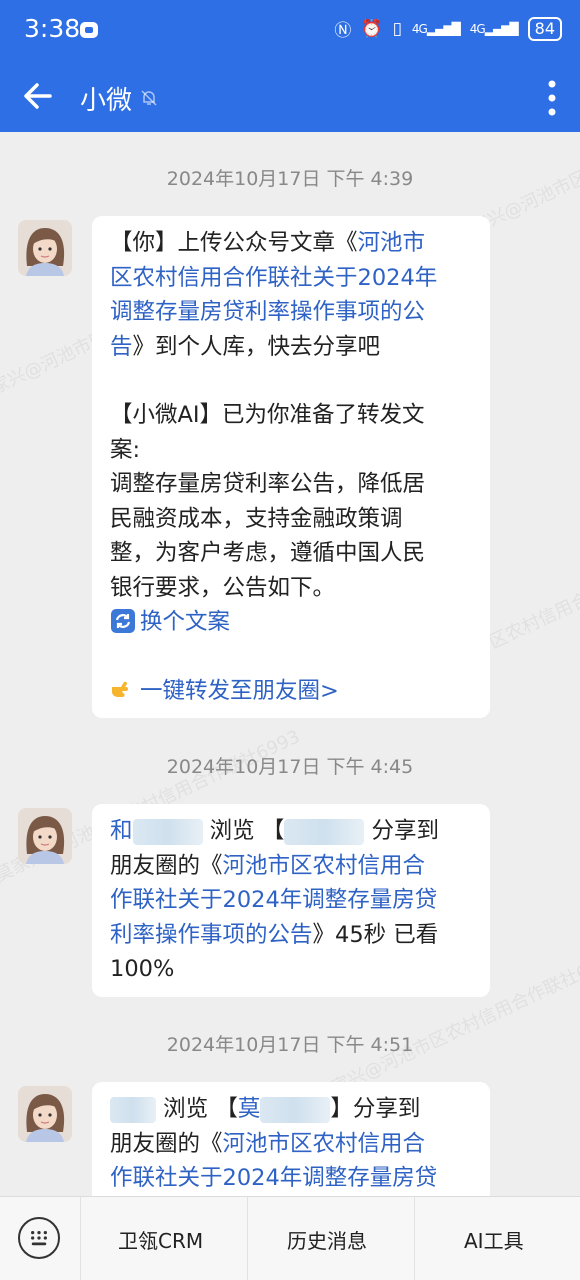 The image size is (580, 1280). Describe the element at coordinates (106, 101) in the screenshot. I see `chat-title: 小微` at that location.